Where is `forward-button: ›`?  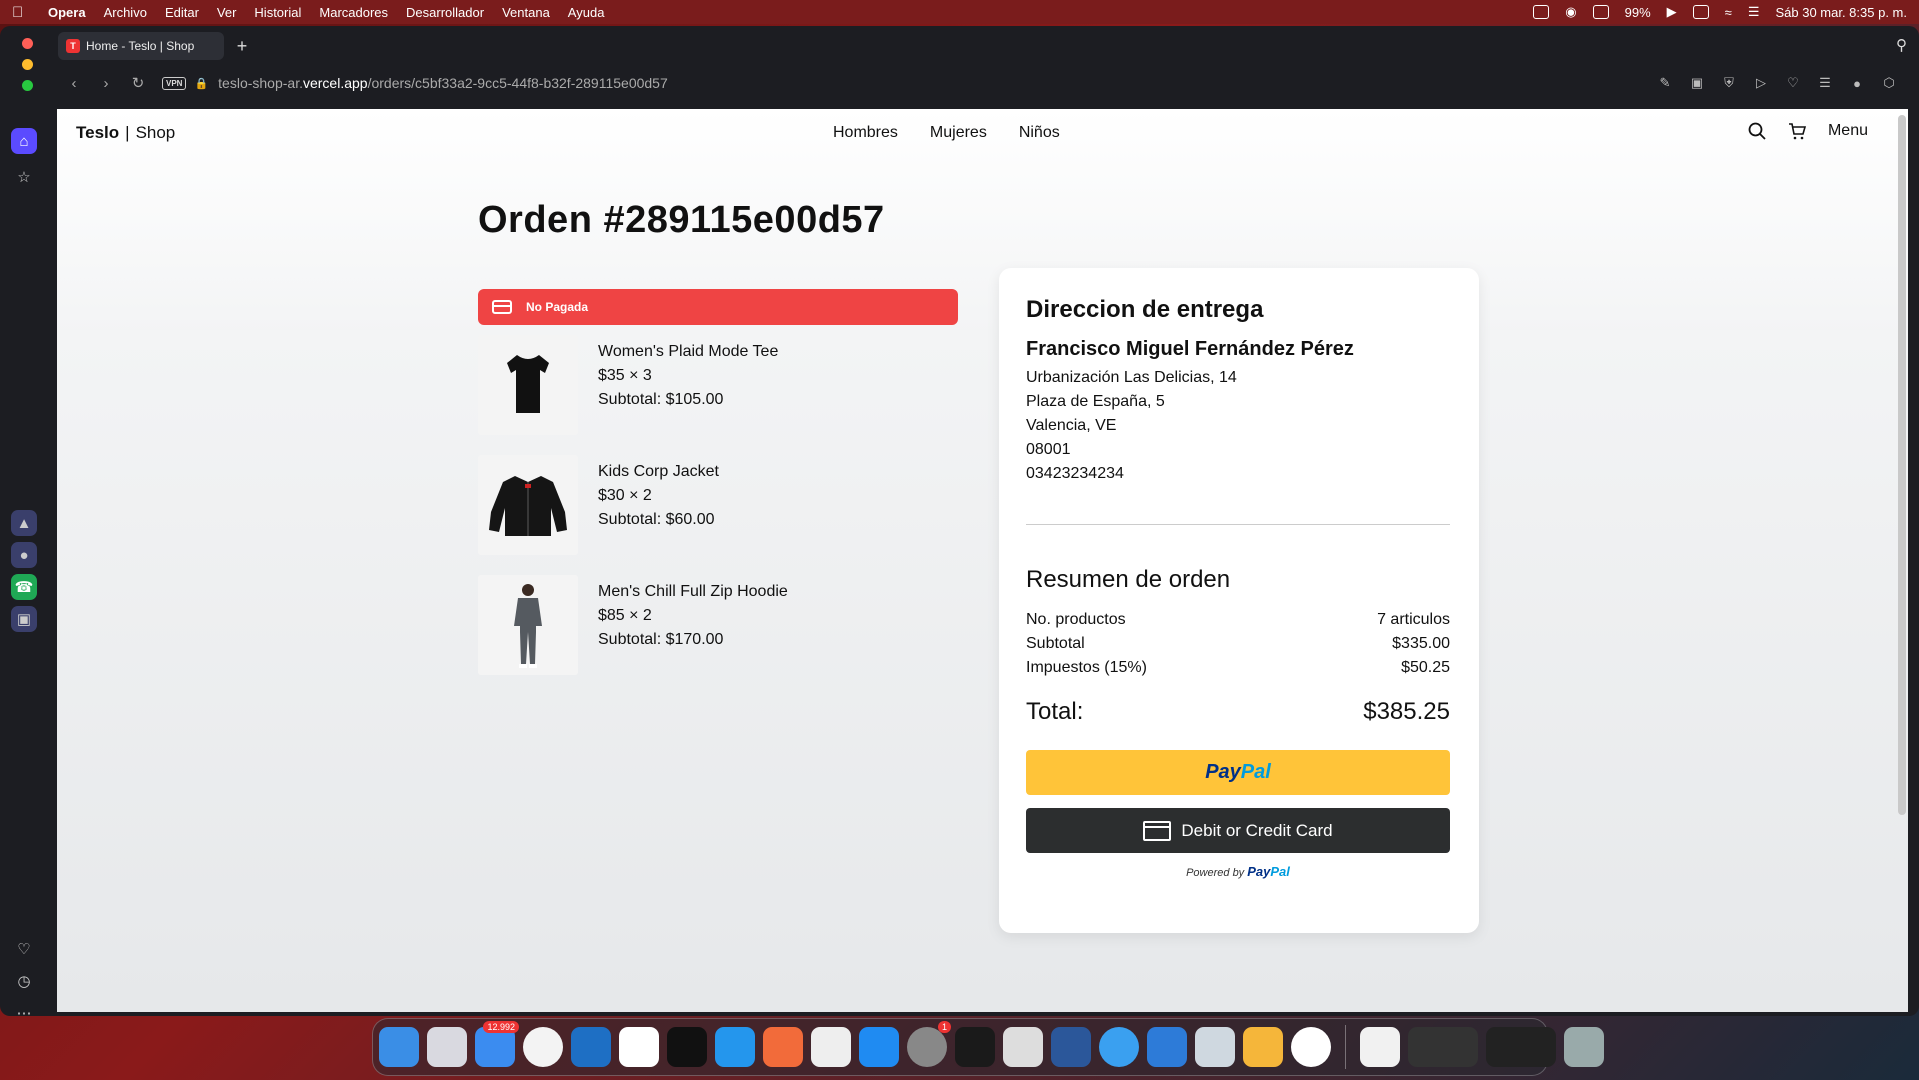 forward-button: › is located at coordinates (106, 83).